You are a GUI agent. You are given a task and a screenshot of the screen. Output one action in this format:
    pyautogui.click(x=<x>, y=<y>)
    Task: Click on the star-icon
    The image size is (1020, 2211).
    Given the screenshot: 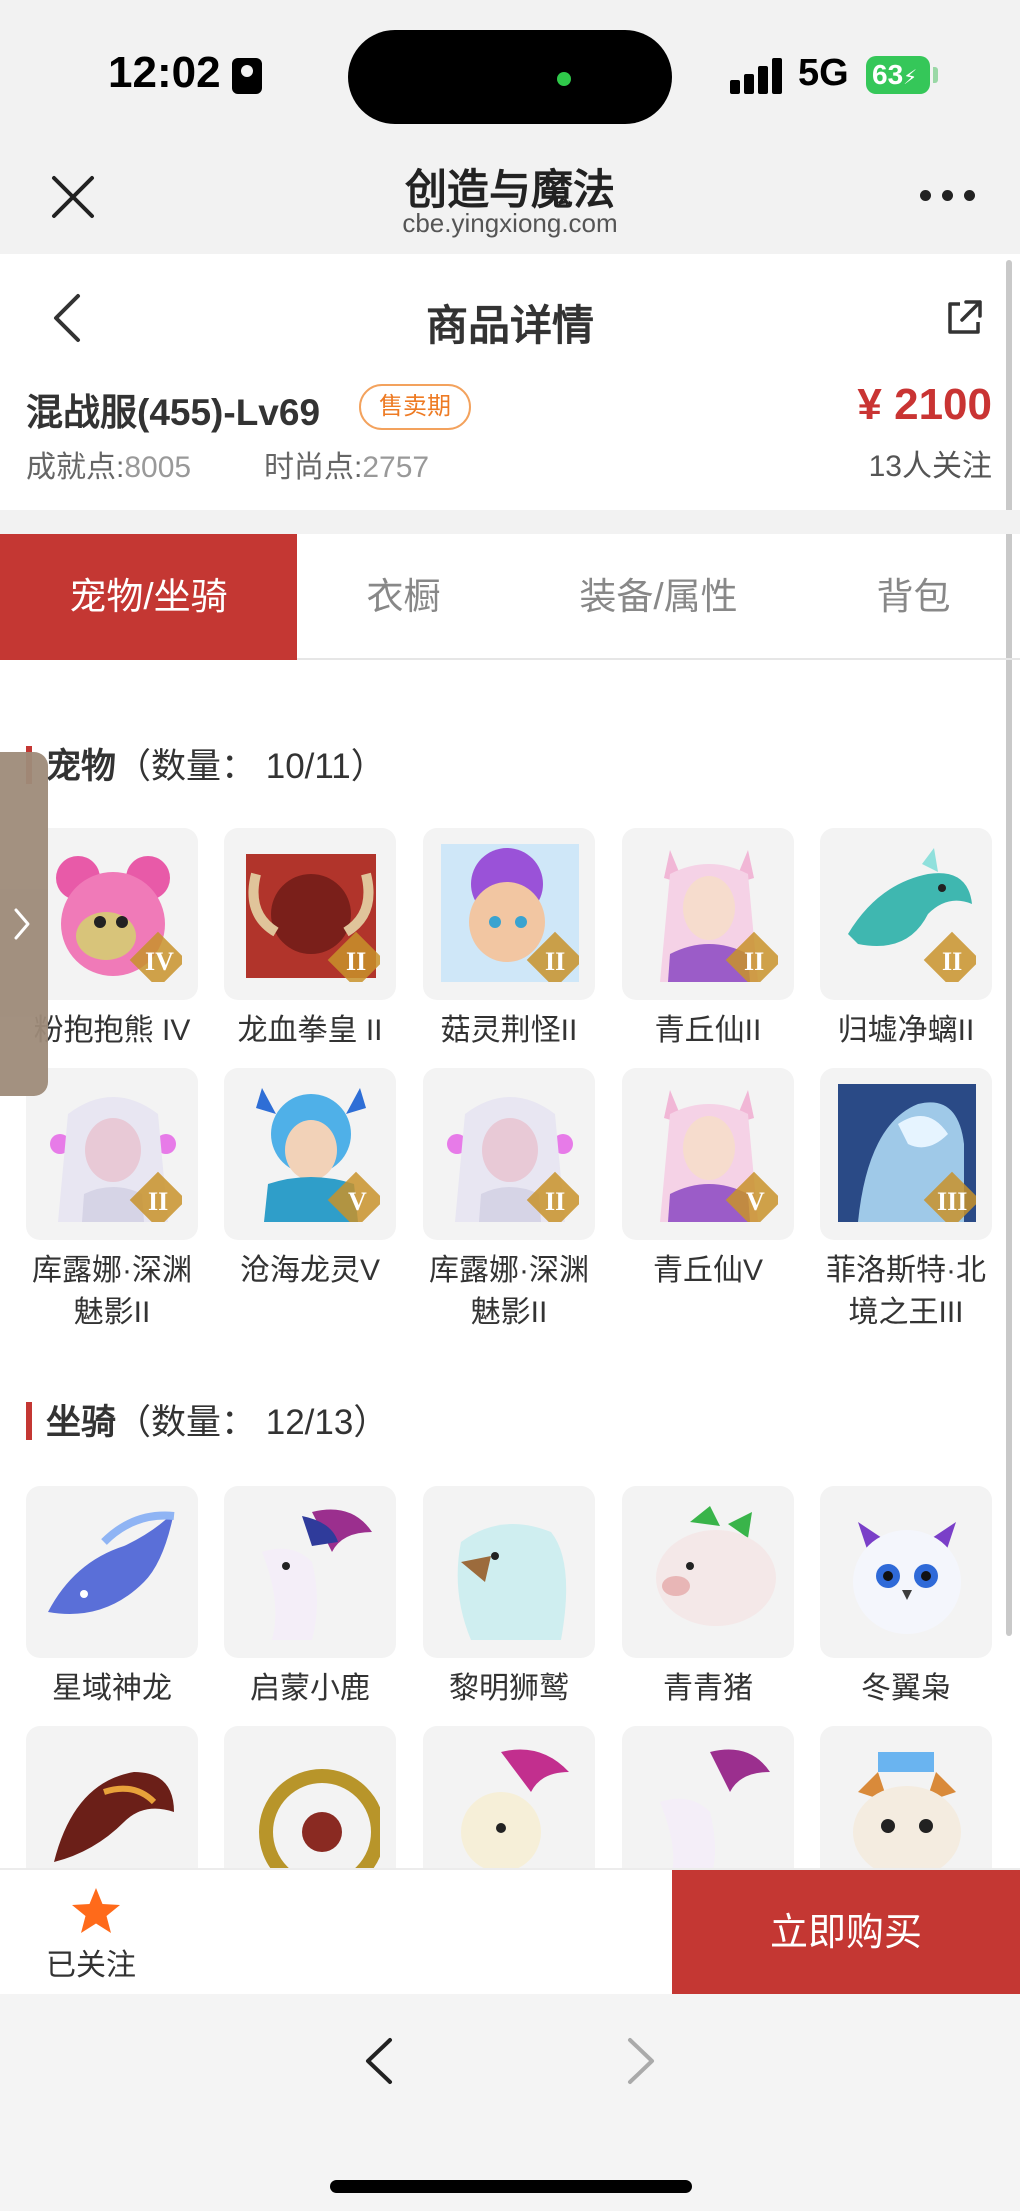 What is the action you would take?
    pyautogui.click(x=96, y=1911)
    